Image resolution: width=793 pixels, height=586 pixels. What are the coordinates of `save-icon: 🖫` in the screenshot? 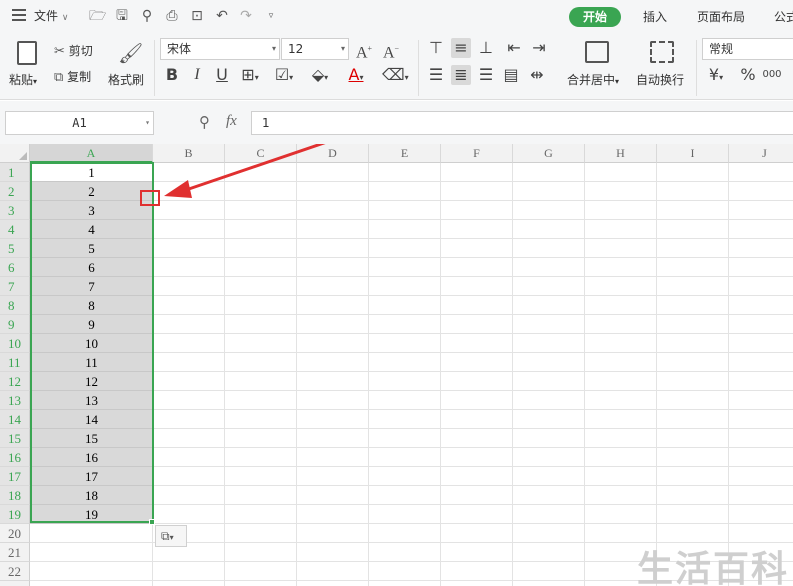 It's located at (122, 16).